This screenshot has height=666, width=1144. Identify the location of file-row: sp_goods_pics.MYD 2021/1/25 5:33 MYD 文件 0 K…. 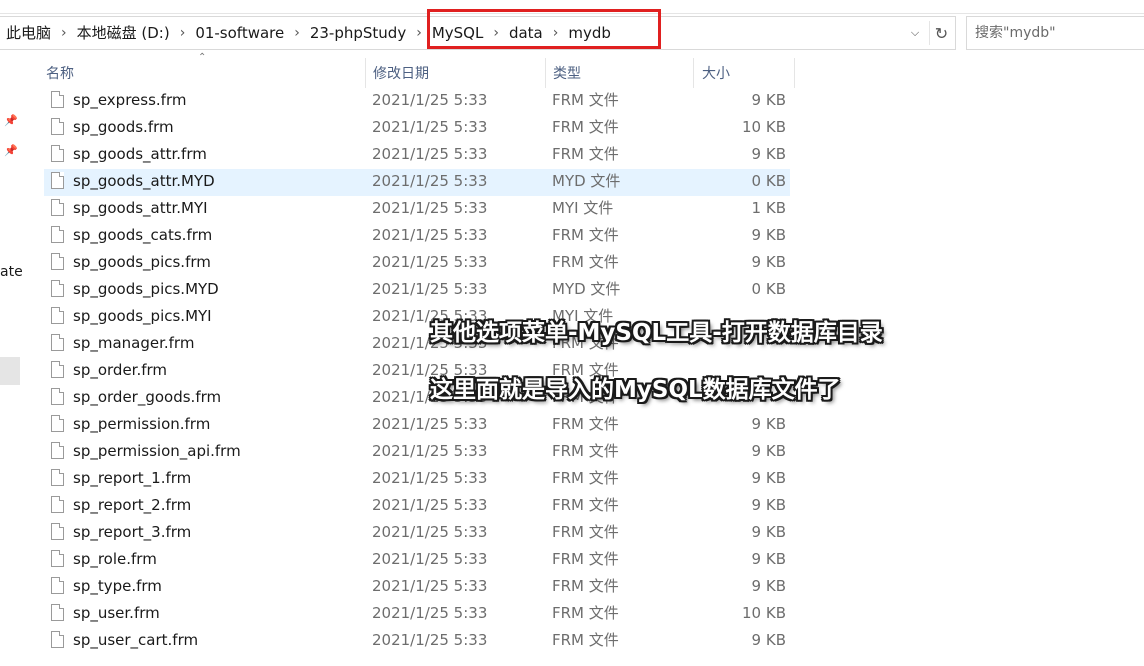
(417, 290).